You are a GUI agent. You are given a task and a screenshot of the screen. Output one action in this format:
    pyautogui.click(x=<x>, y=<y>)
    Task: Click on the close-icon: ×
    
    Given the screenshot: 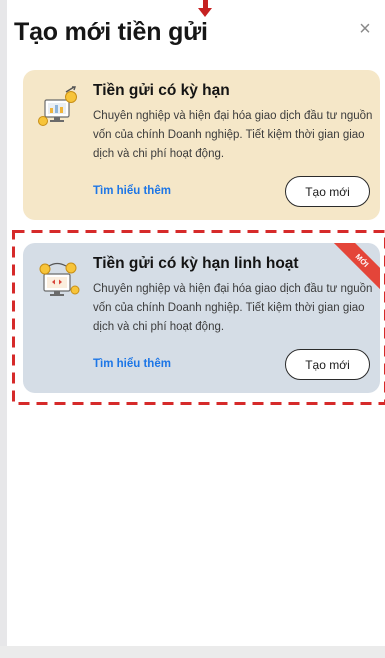 What is the action you would take?
    pyautogui.click(x=365, y=29)
    